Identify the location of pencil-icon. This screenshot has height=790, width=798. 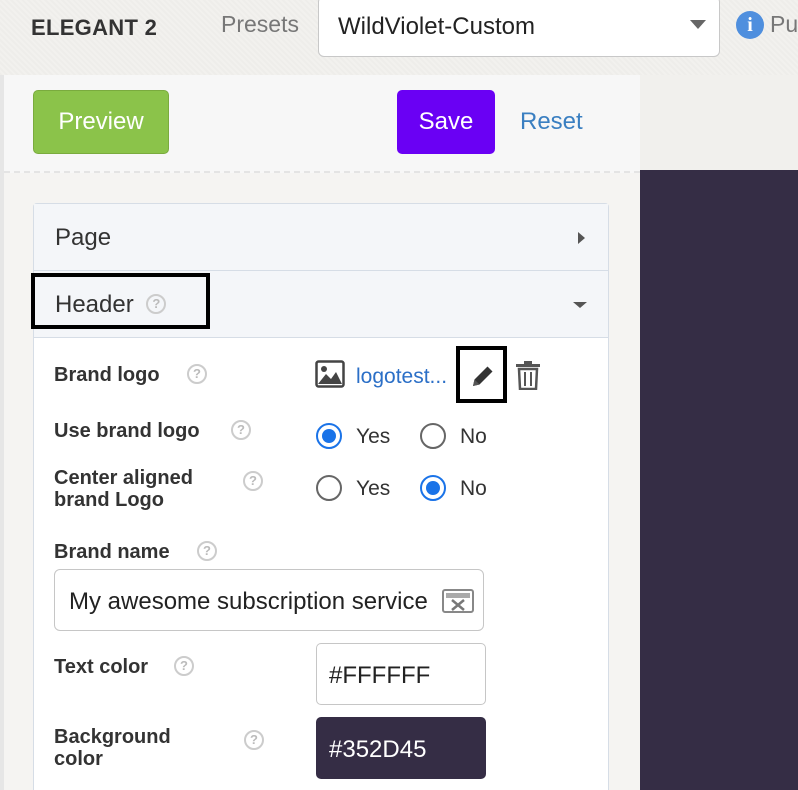
(483, 376).